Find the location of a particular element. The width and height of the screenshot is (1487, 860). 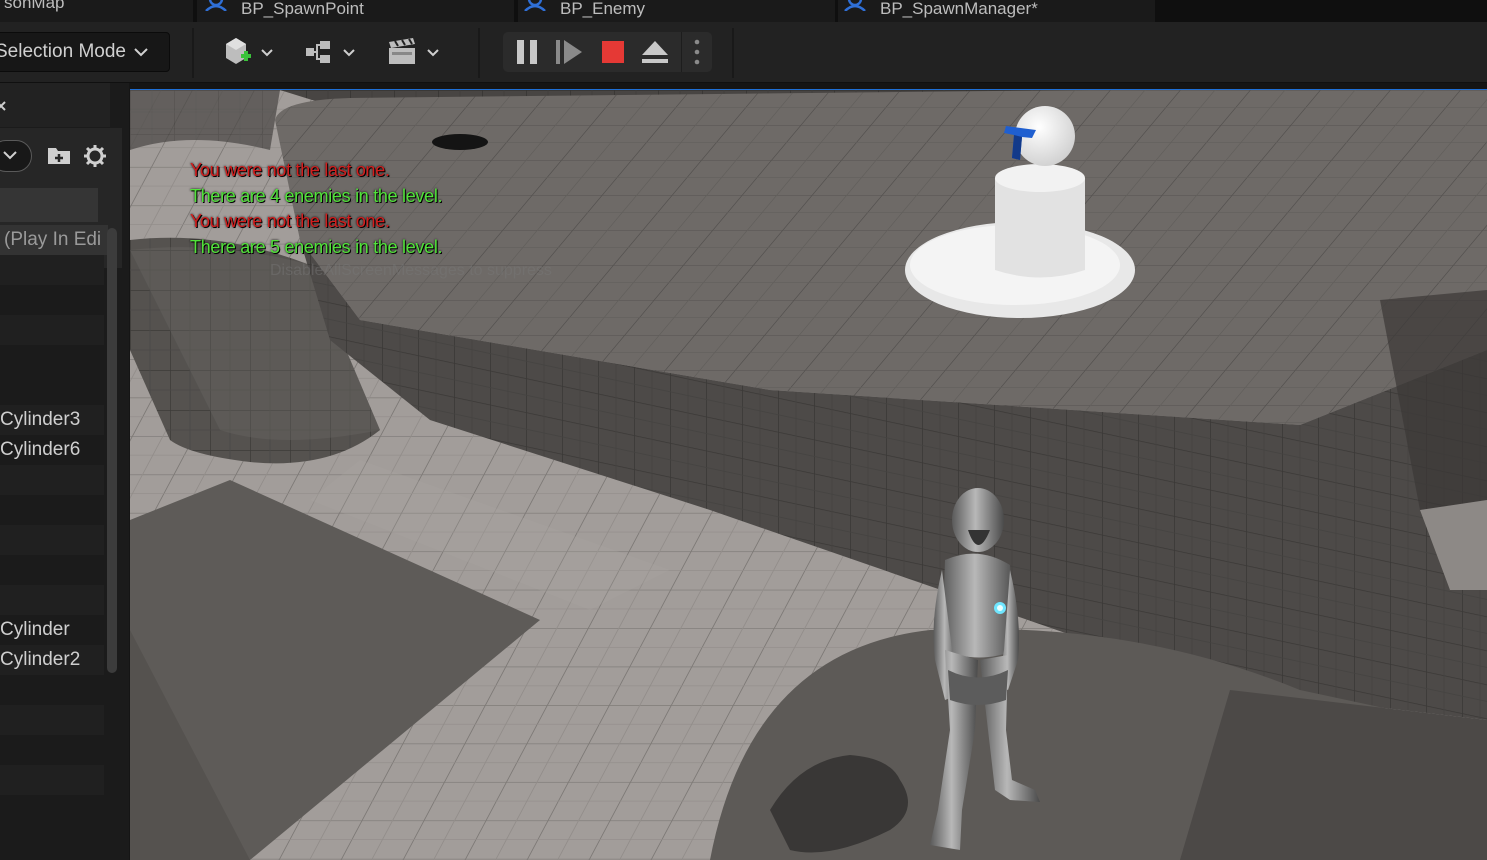

stop-button is located at coordinates (613, 52).